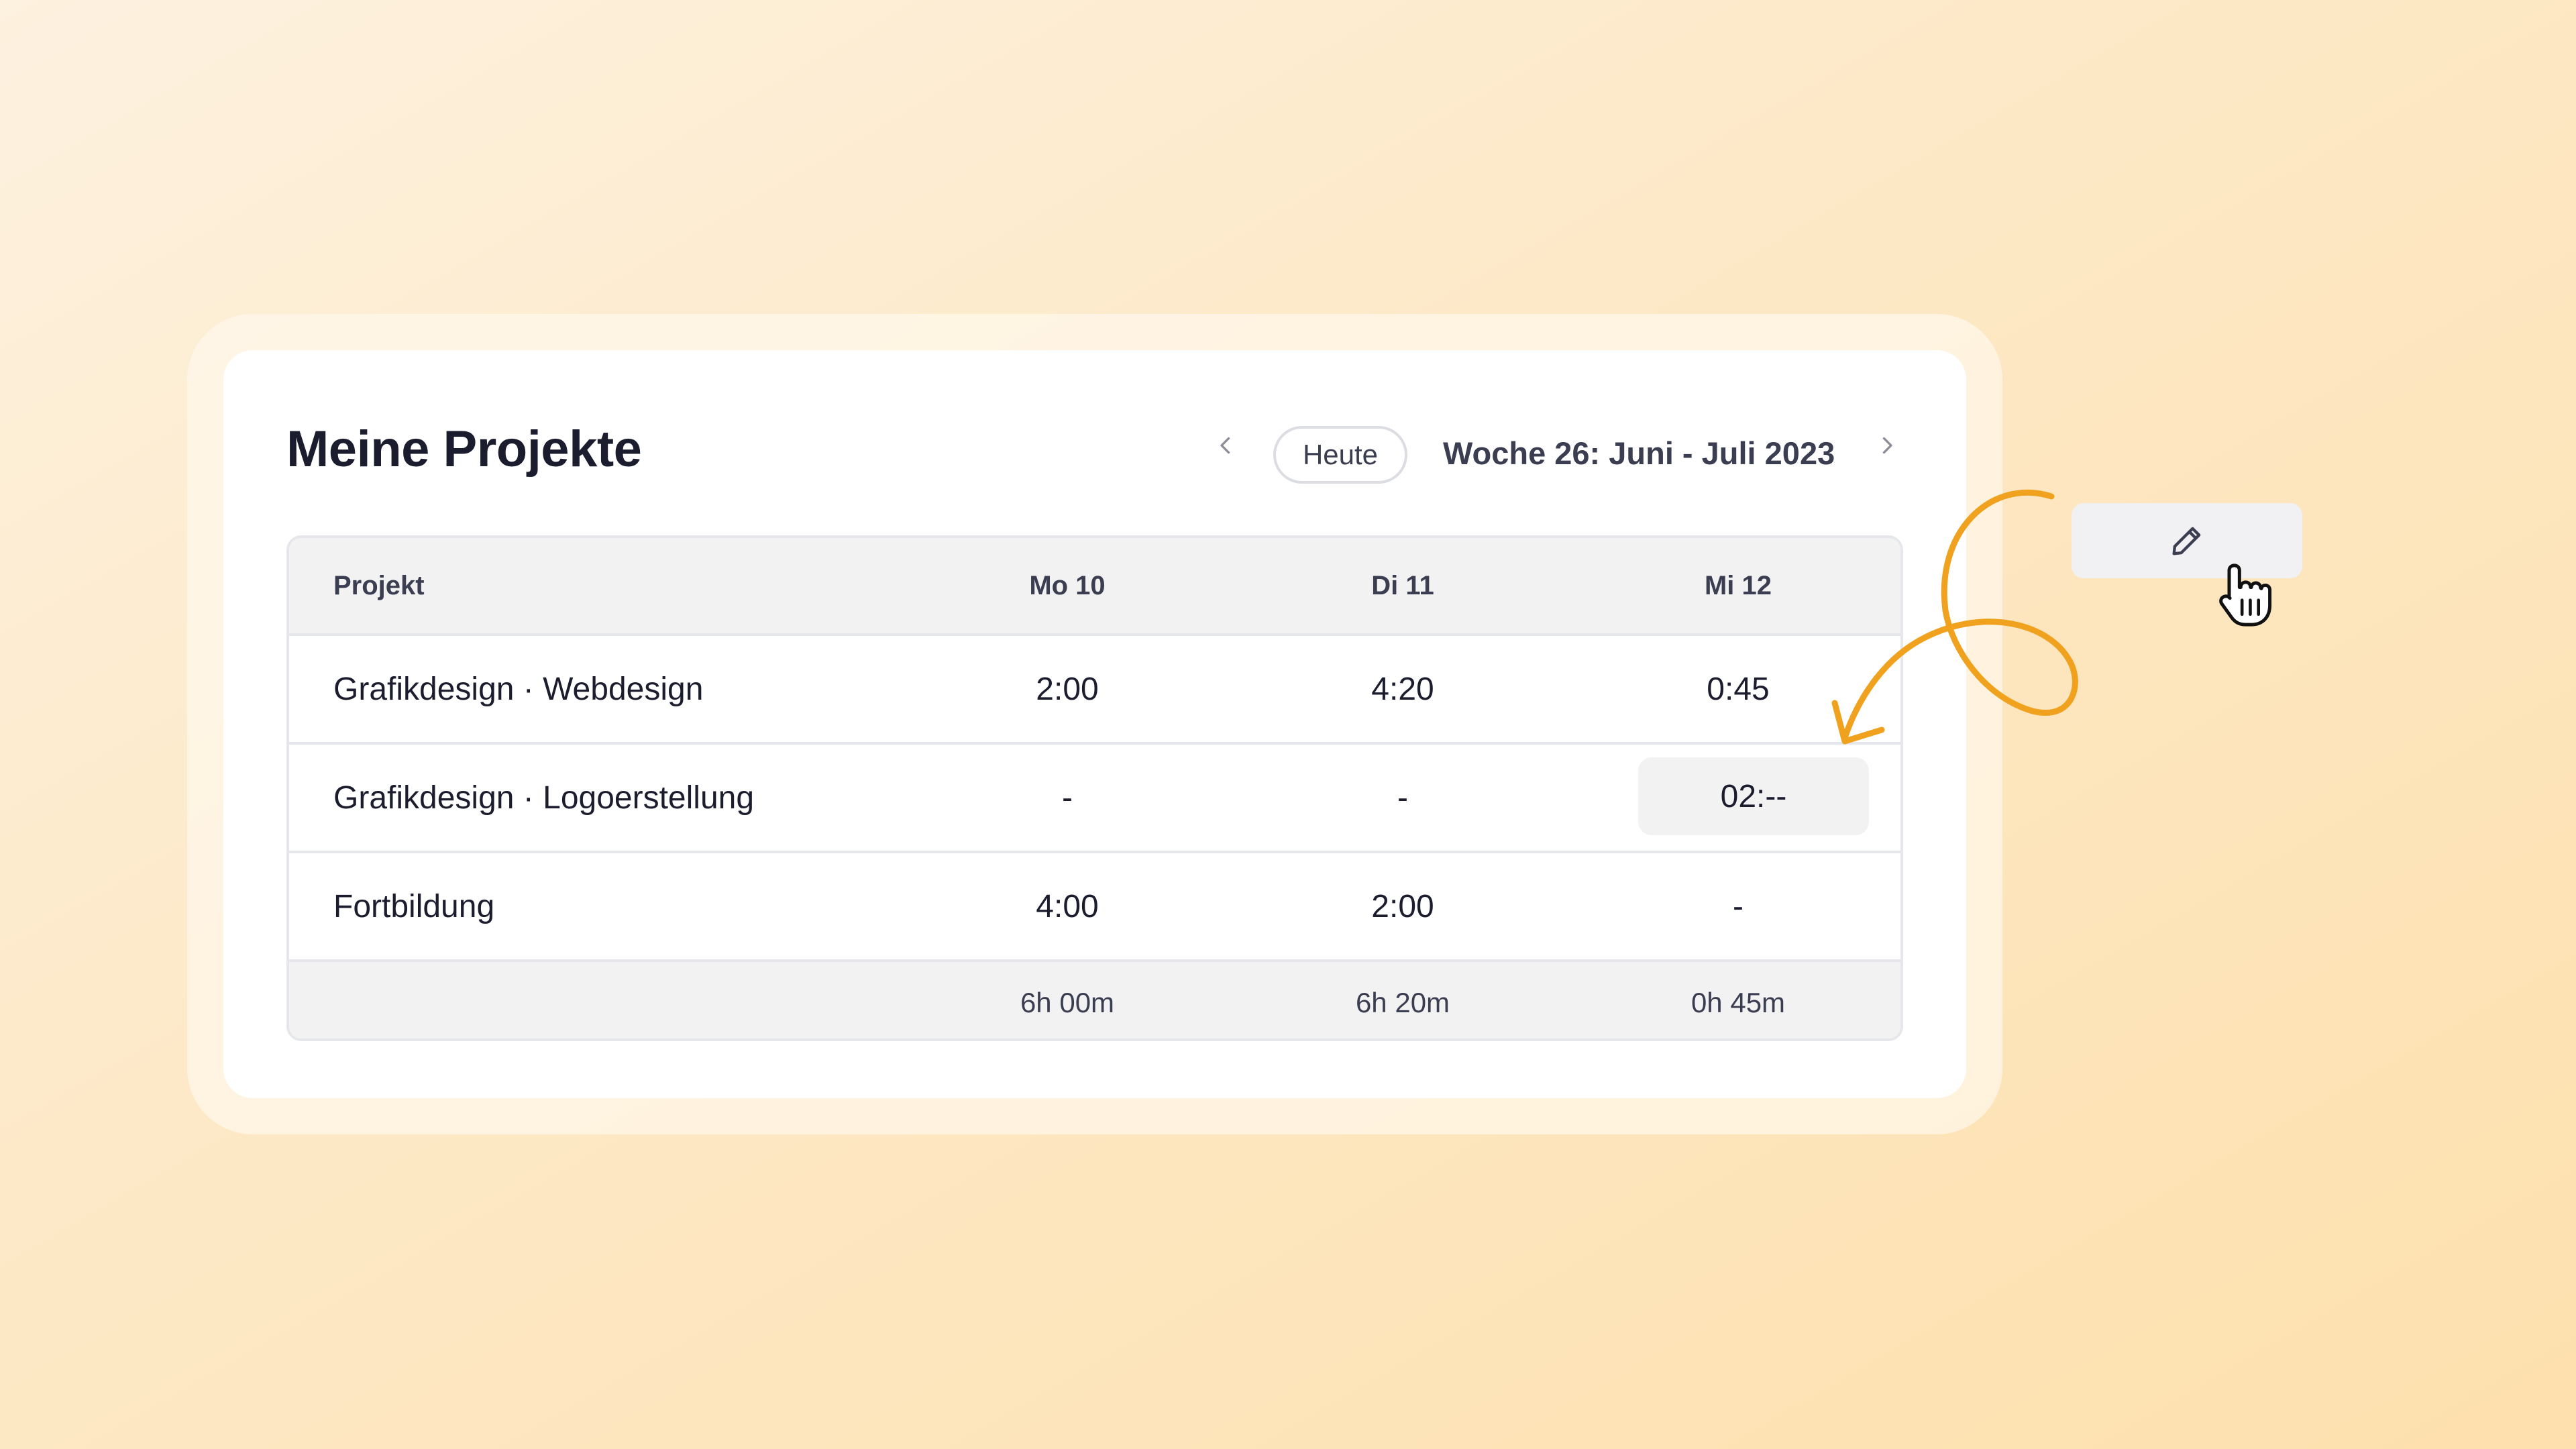 This screenshot has height=1449, width=2576. I want to click on chevron-left-icon, so click(1225, 445).